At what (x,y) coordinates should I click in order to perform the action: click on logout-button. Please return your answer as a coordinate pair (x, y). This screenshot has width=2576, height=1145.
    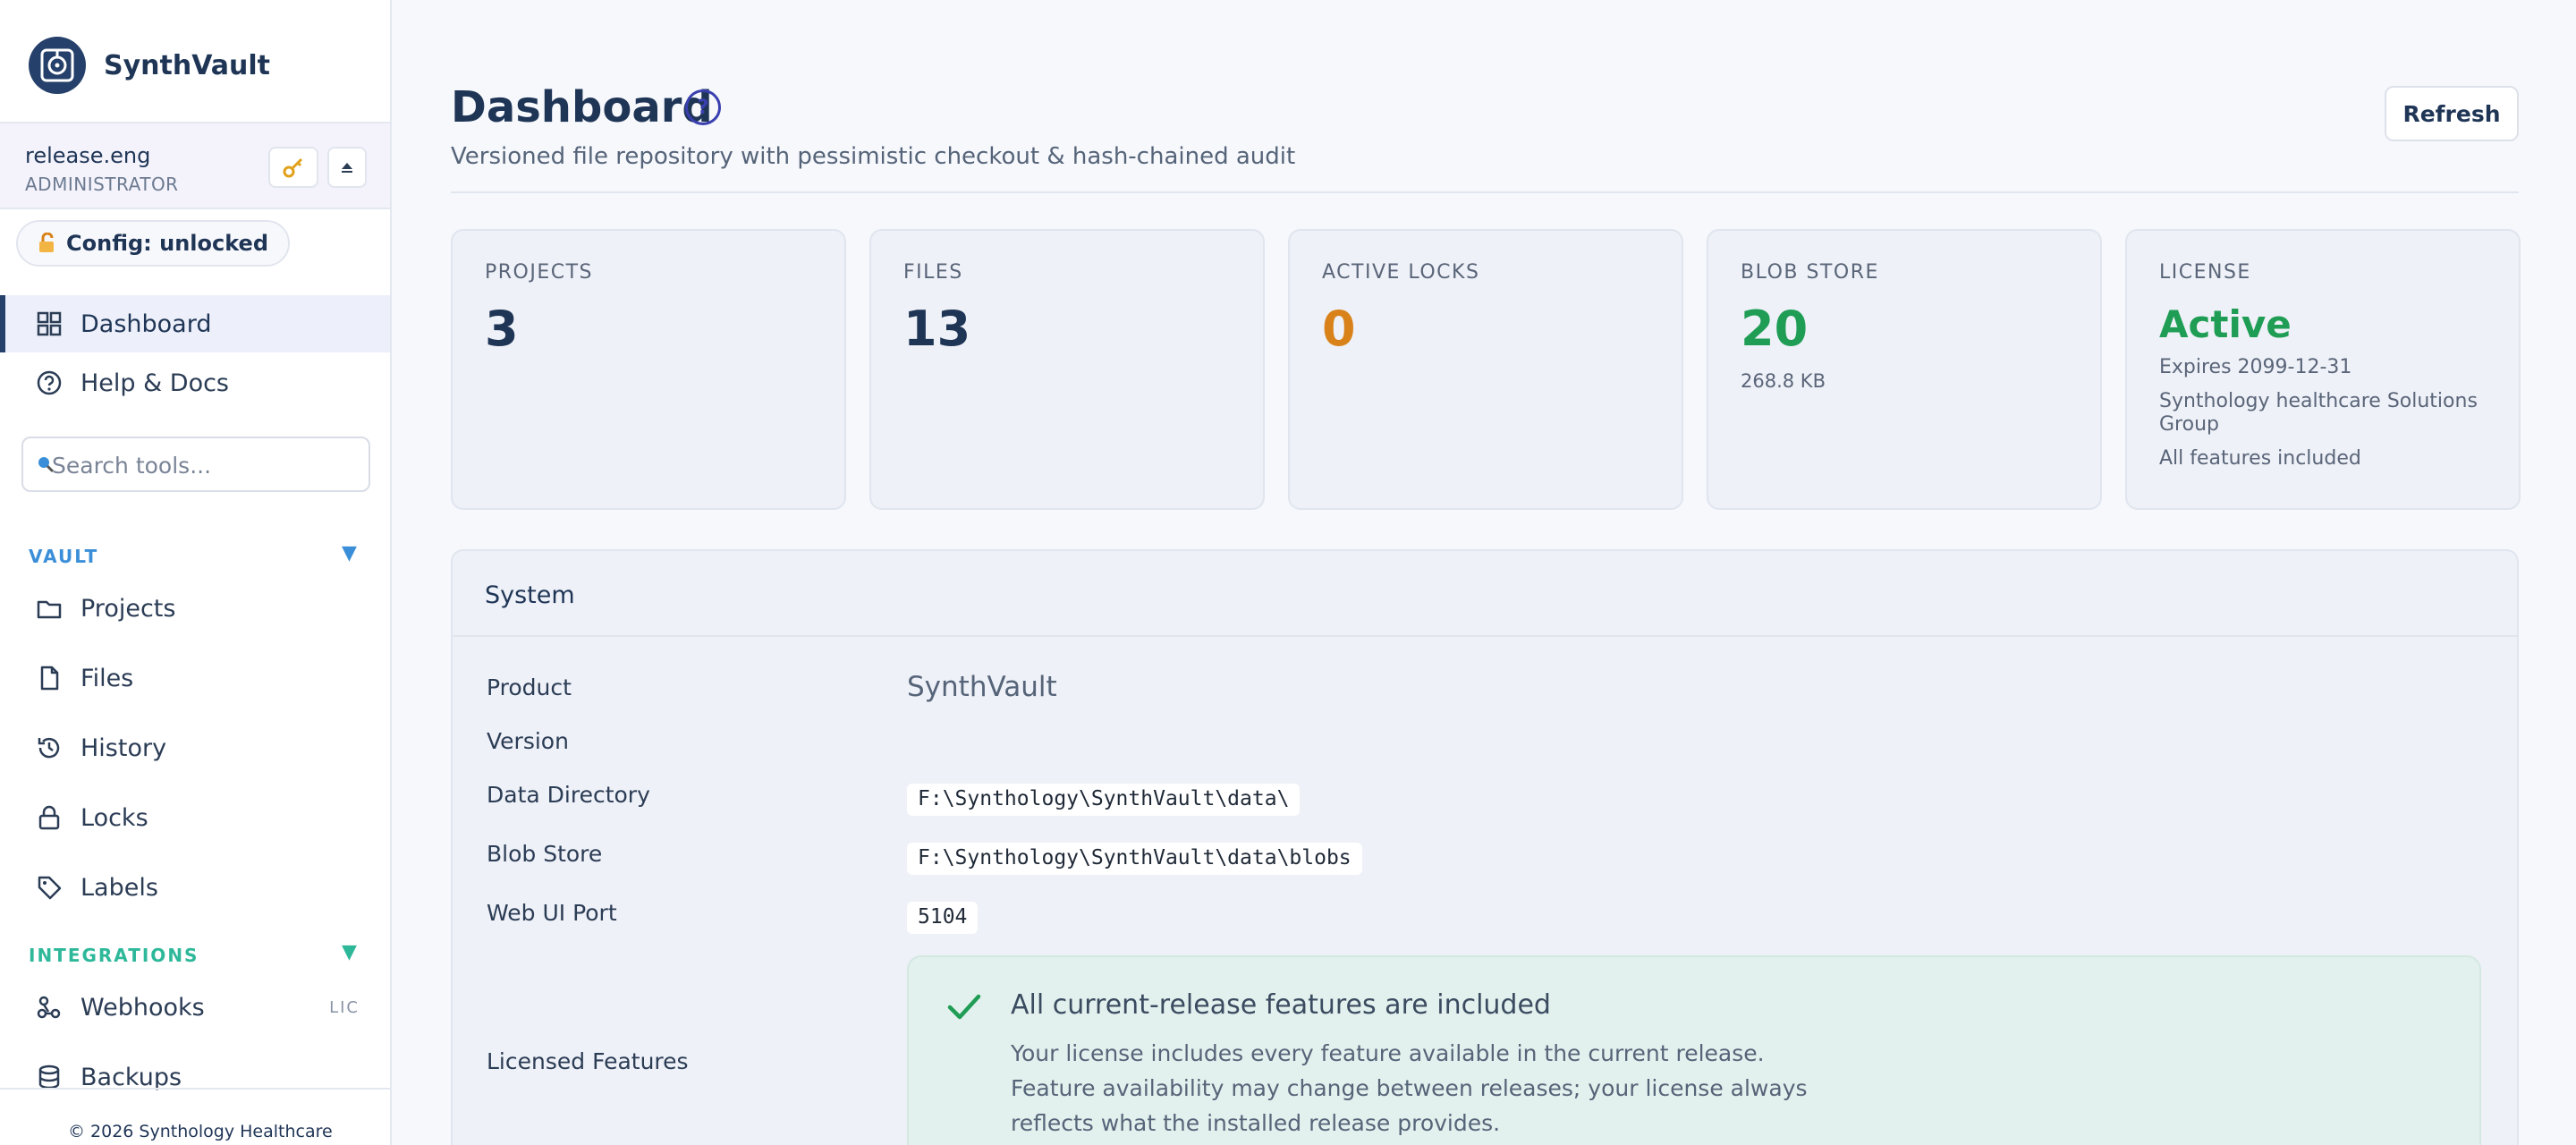
    Looking at the image, I should click on (347, 167).